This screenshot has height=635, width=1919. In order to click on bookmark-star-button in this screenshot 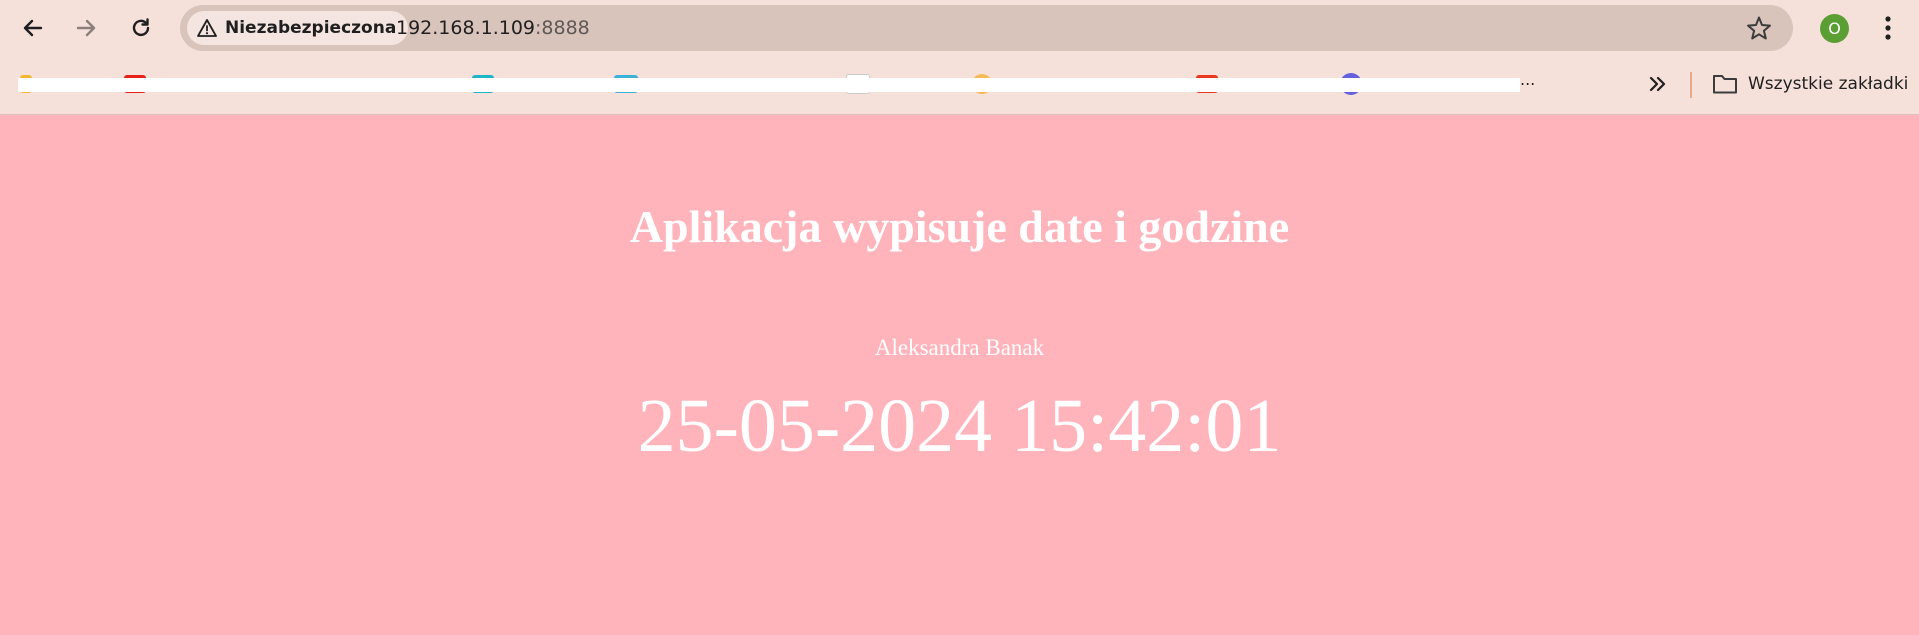, I will do `click(1759, 28)`.